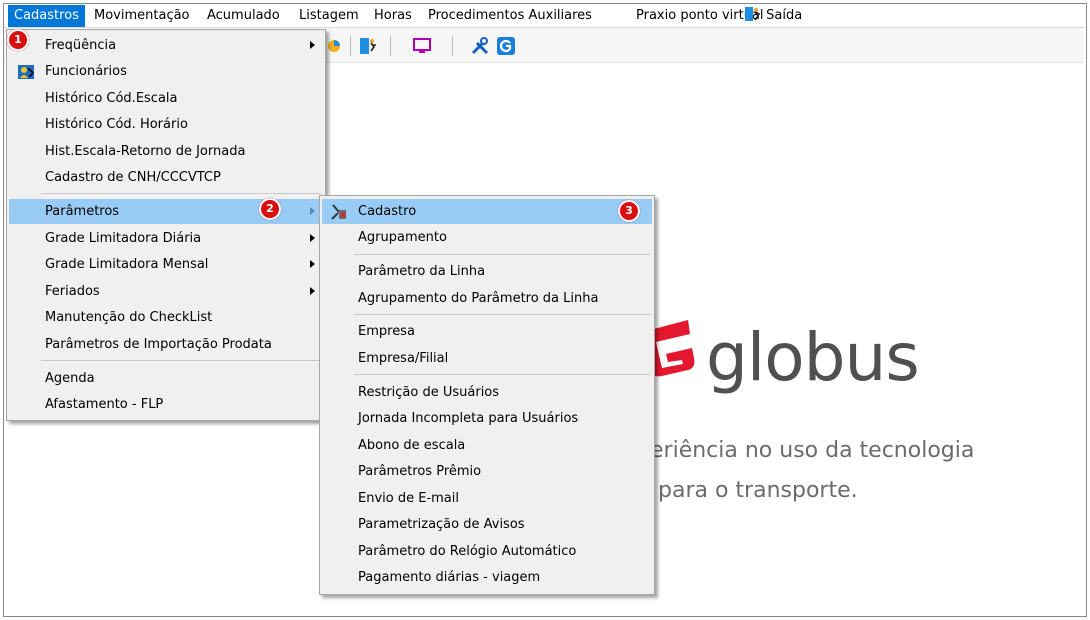 This screenshot has width=1090, height=620. I want to click on menu-item-parametrizacao-avisos: Parametrização de Avisos, so click(487, 524).